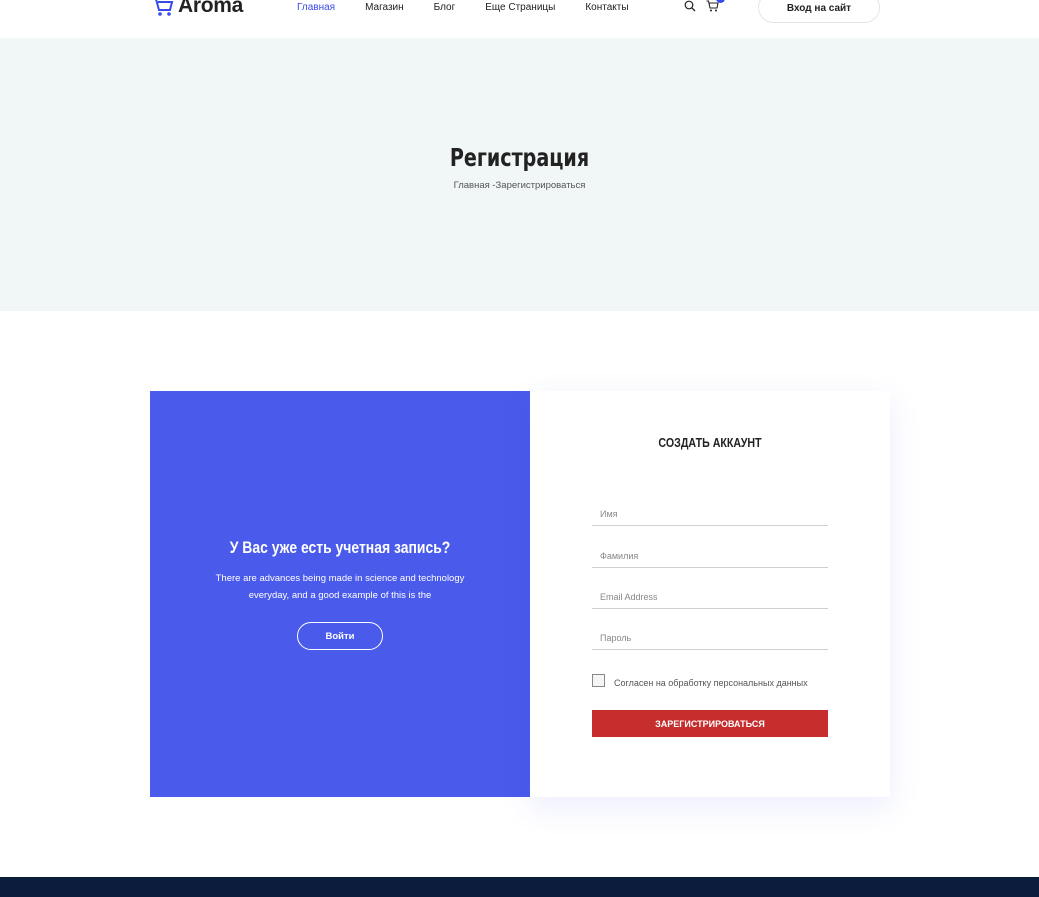 This screenshot has height=897, width=1039. Describe the element at coordinates (606, 7) in the screenshot. I see `nav-item-contact: Контакты` at that location.